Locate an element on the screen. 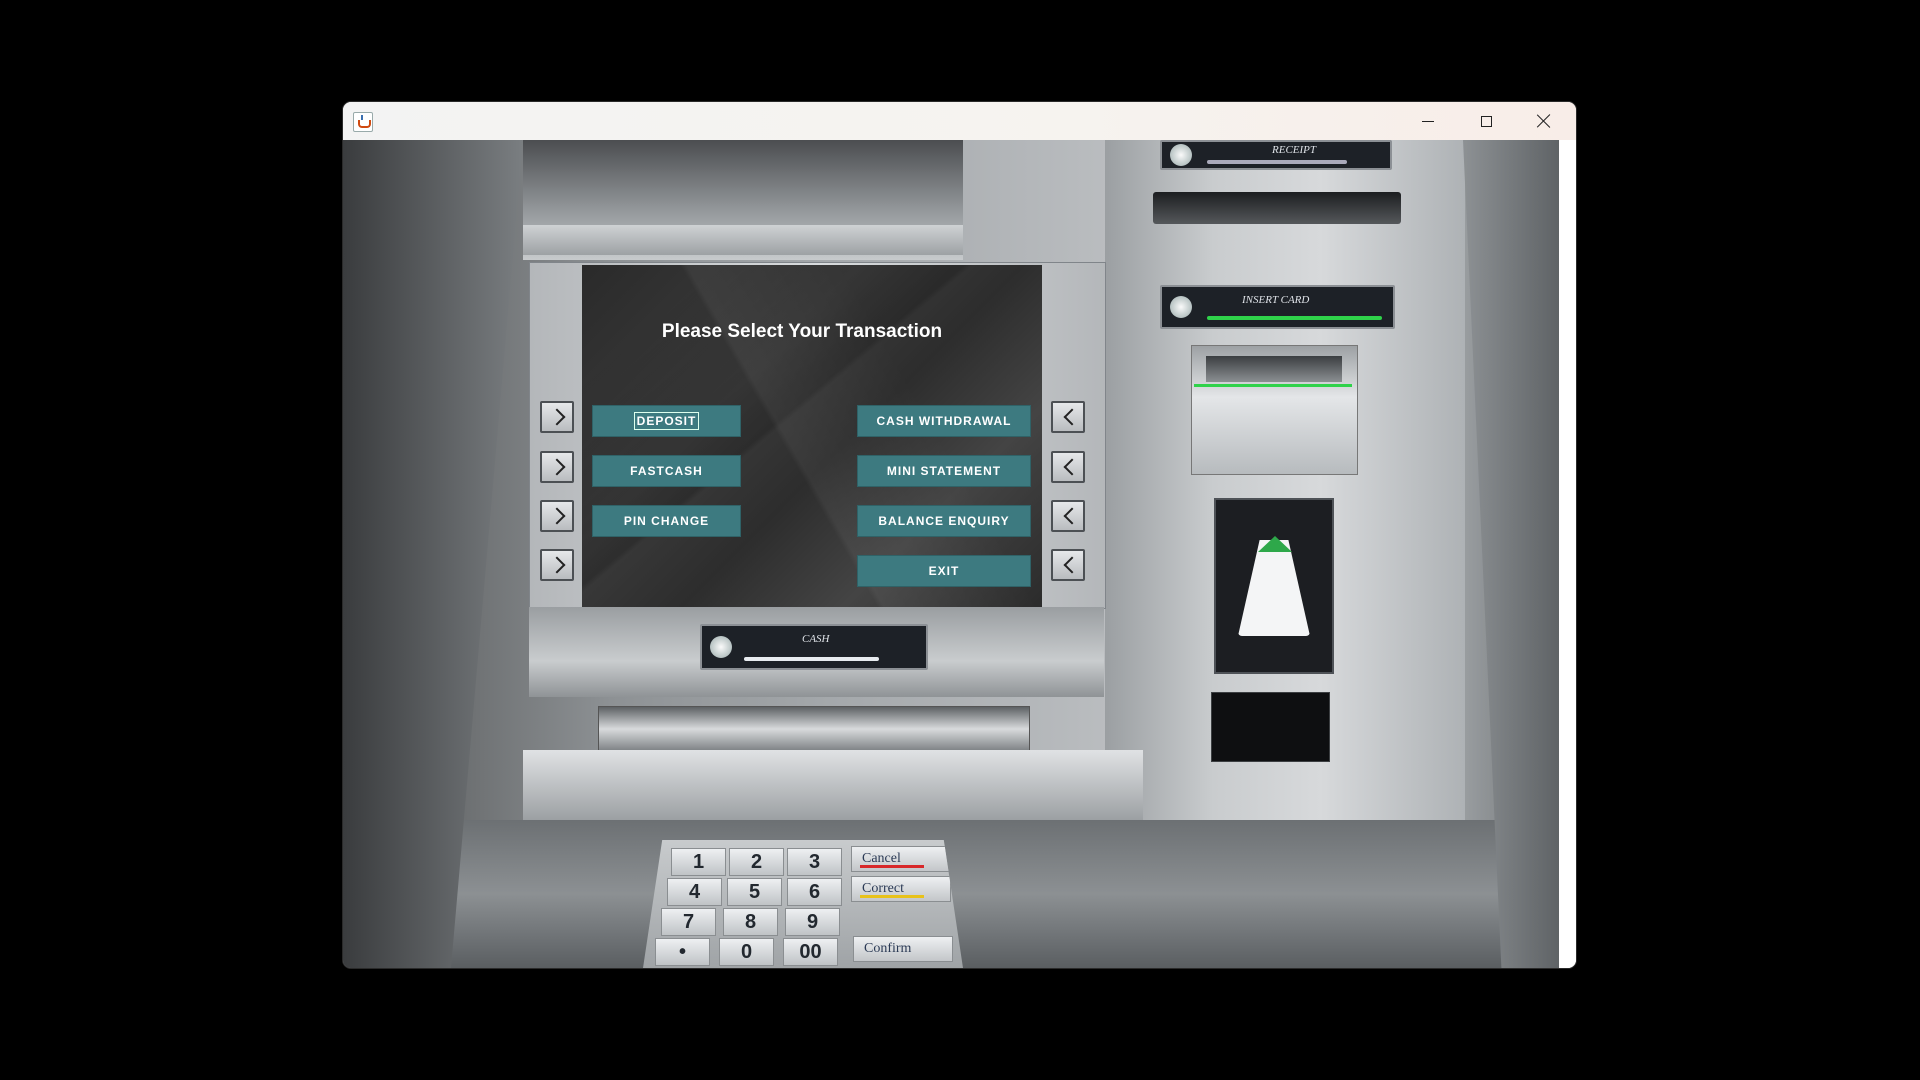 This screenshot has width=1920, height=1080. key-9: 9 is located at coordinates (812, 922).